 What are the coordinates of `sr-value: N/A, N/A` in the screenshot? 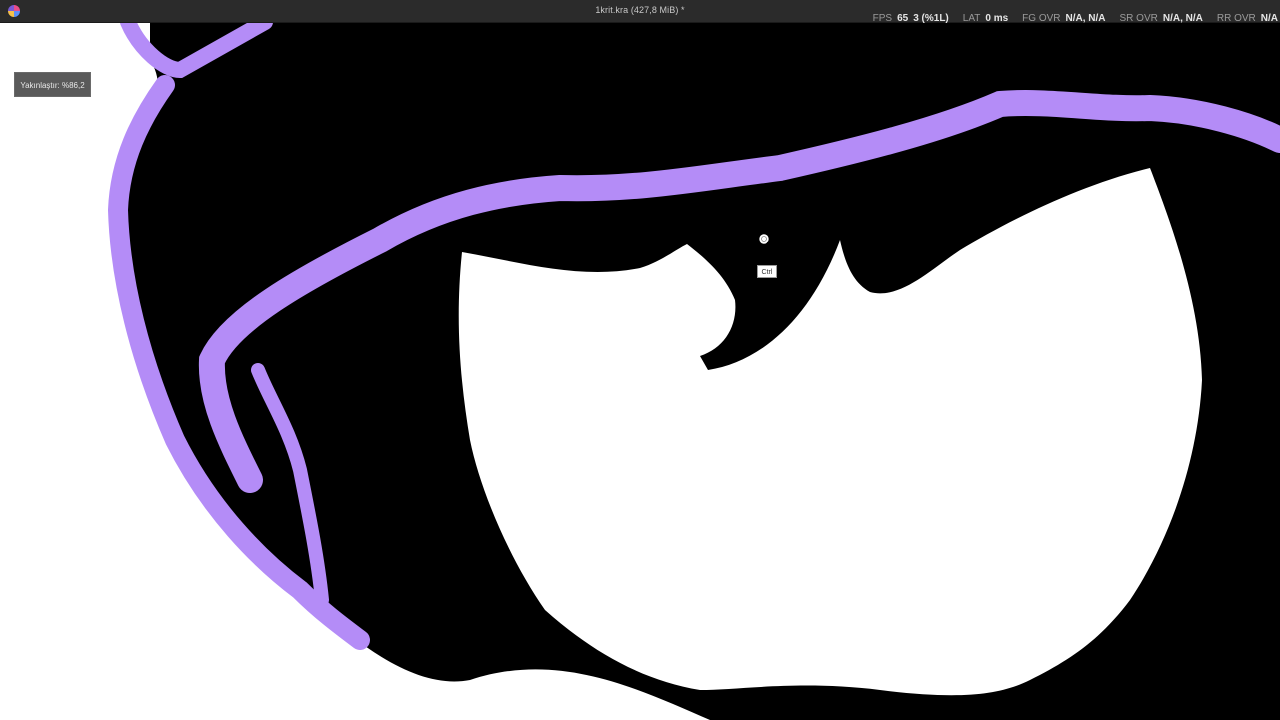 It's located at (1182, 18).